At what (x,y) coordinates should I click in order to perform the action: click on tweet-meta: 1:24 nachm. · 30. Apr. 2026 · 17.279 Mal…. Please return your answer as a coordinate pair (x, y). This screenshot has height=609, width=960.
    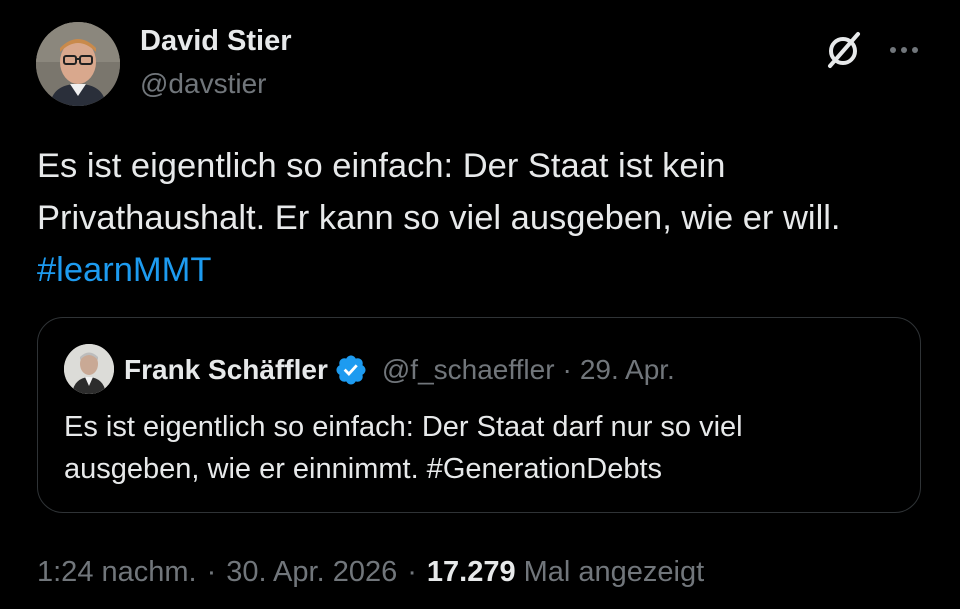
    Looking at the image, I should click on (370, 572).